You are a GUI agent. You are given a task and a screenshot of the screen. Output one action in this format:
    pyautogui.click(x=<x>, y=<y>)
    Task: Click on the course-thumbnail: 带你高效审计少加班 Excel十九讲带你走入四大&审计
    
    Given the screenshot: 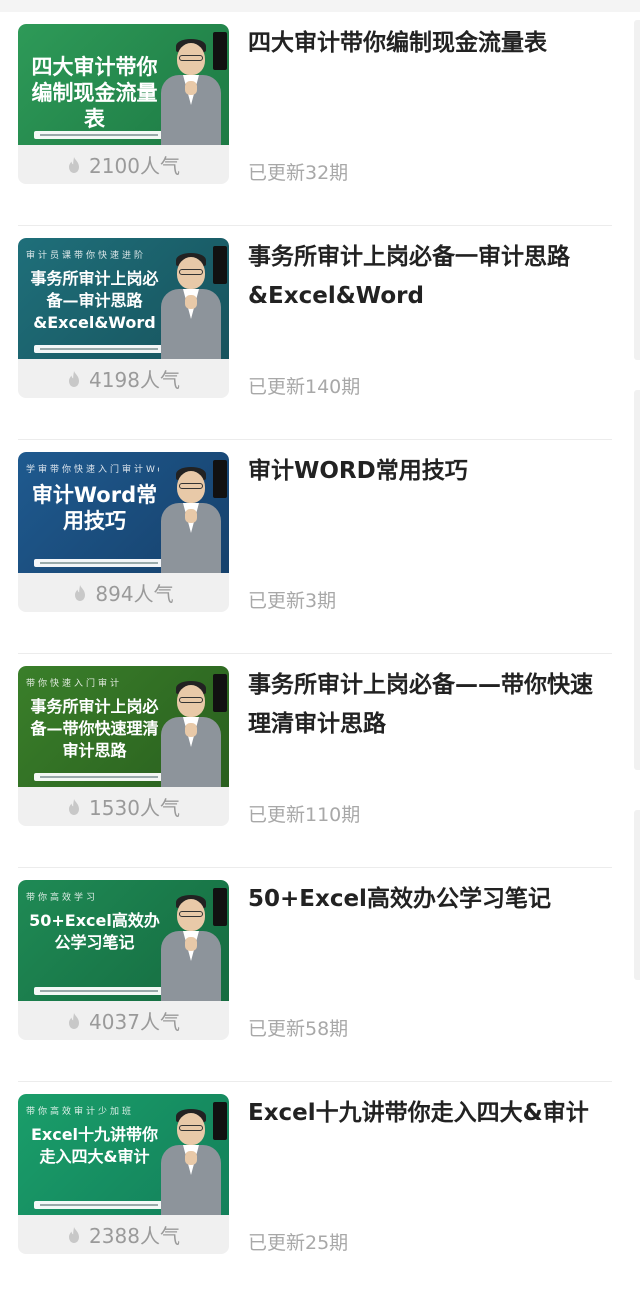 What is the action you would take?
    pyautogui.click(x=123, y=1154)
    